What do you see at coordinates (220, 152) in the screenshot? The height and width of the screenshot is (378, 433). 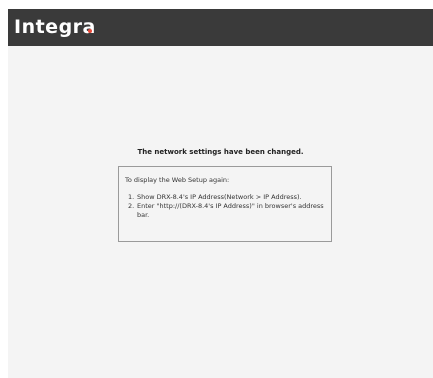 I see `status-message: The network settings have been changed.` at bounding box center [220, 152].